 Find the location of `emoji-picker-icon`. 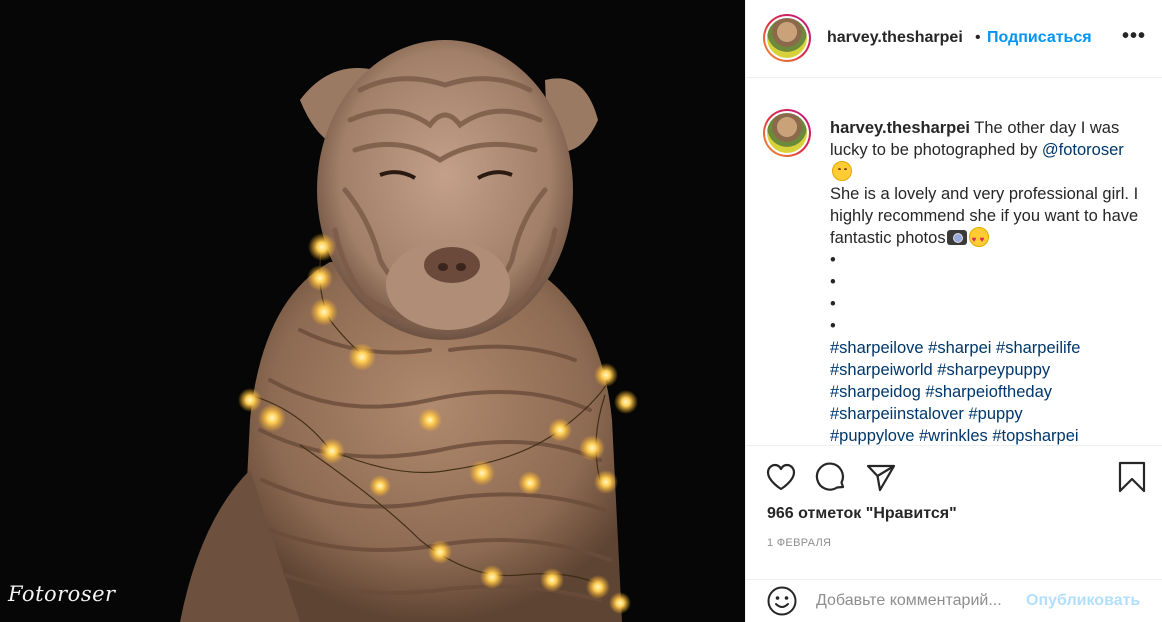

emoji-picker-icon is located at coordinates (782, 601).